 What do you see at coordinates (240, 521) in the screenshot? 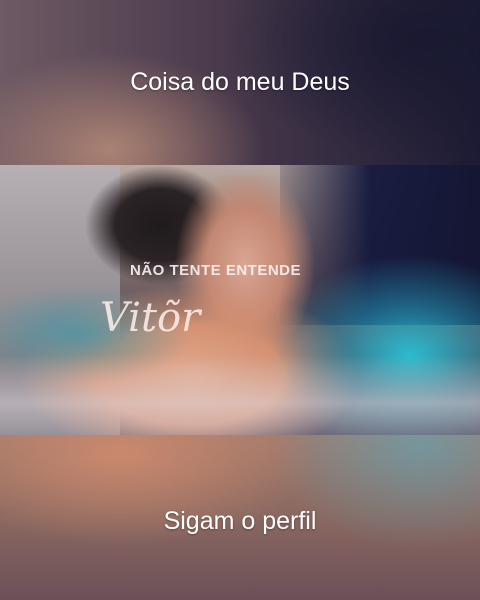
I see `bottom-caption: Sigam o perfil` at bounding box center [240, 521].